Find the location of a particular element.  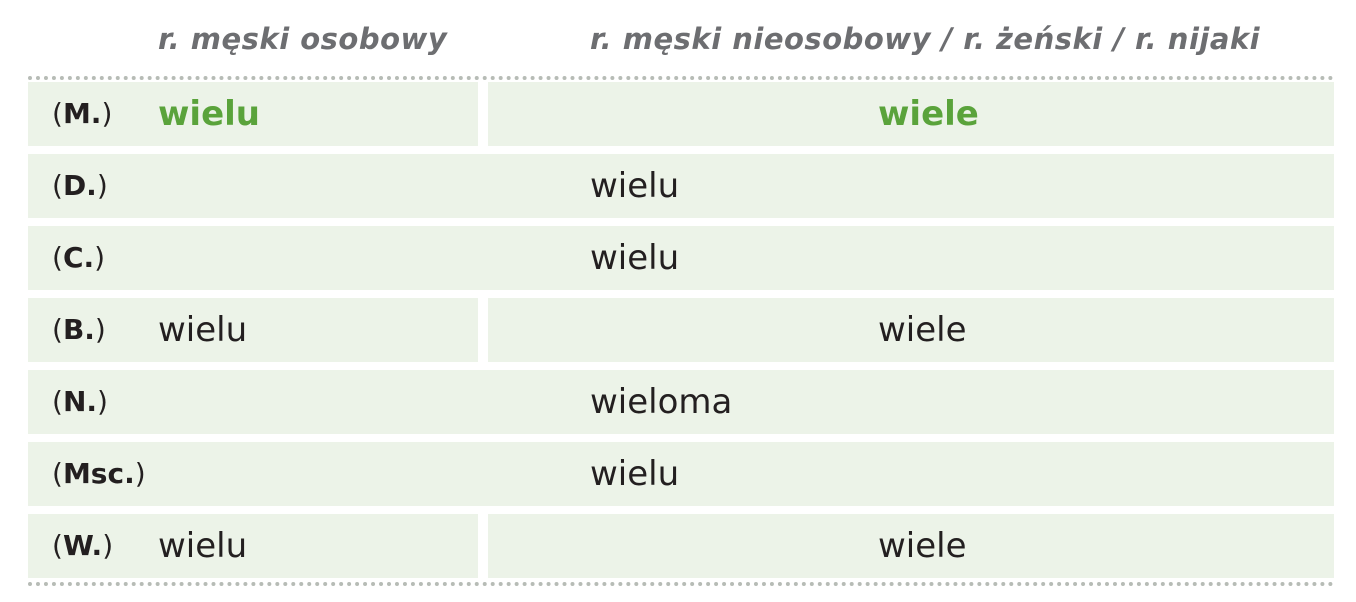

table-row-dative: (C.) wielu is located at coordinates (681, 258).